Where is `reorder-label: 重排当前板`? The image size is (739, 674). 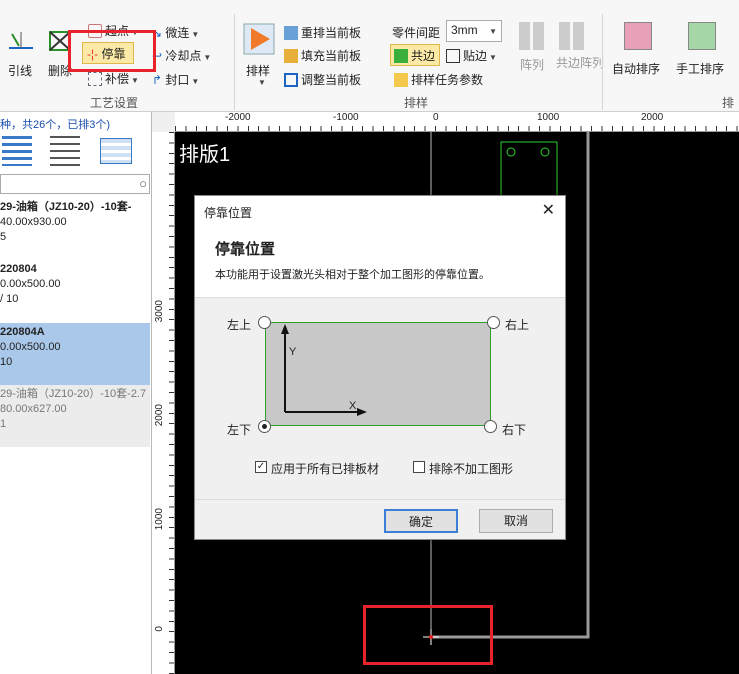
reorder-label: 重排当前板 is located at coordinates (331, 33).